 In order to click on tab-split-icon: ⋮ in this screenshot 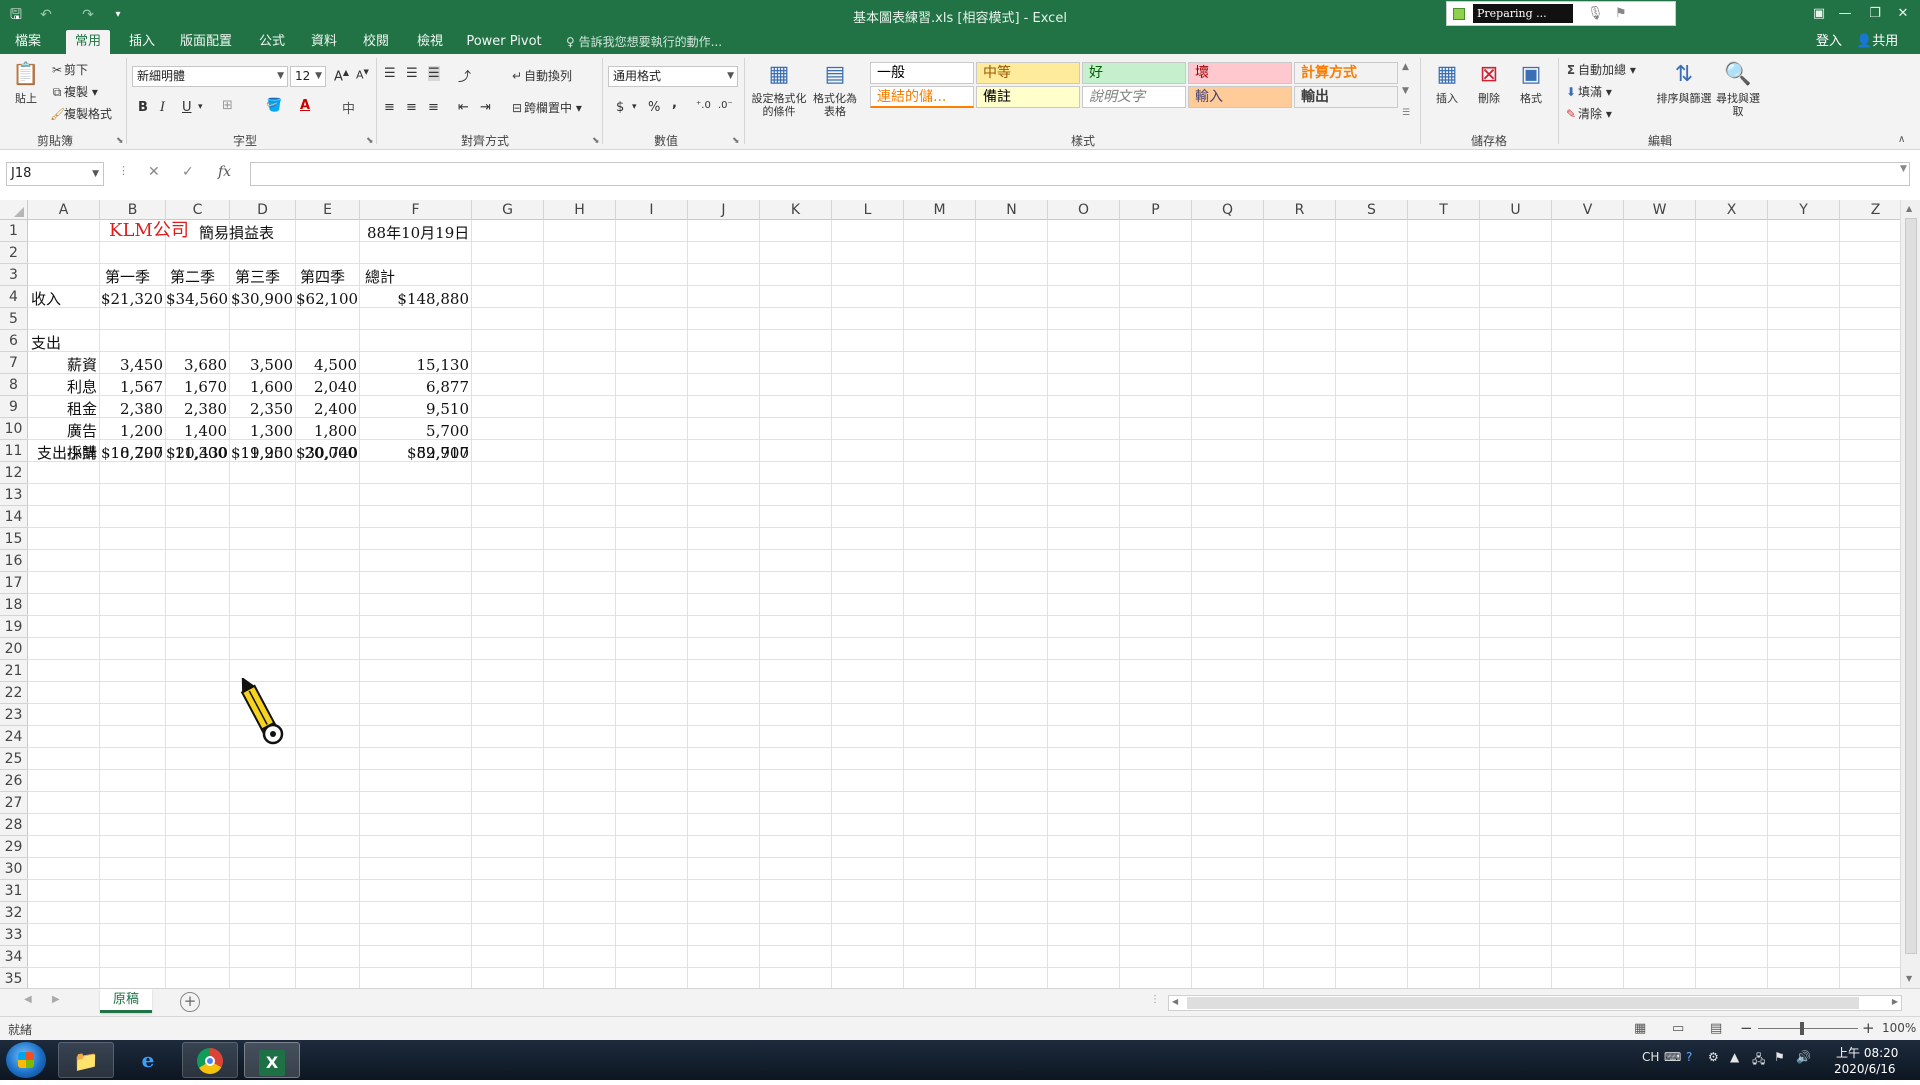, I will do `click(1155, 999)`.